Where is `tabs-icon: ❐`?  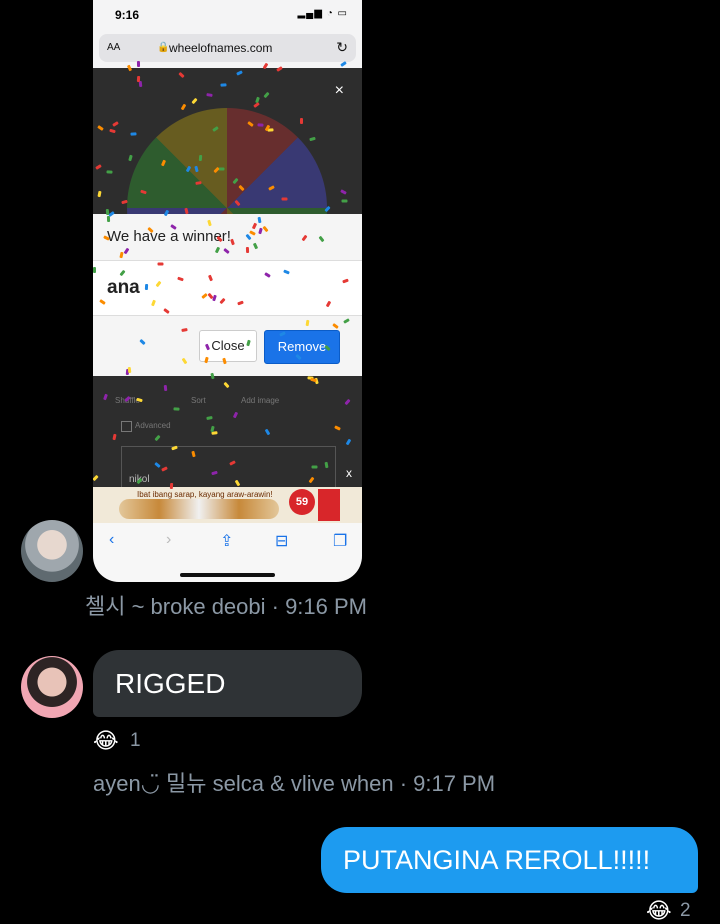
tabs-icon: ❐ is located at coordinates (340, 541).